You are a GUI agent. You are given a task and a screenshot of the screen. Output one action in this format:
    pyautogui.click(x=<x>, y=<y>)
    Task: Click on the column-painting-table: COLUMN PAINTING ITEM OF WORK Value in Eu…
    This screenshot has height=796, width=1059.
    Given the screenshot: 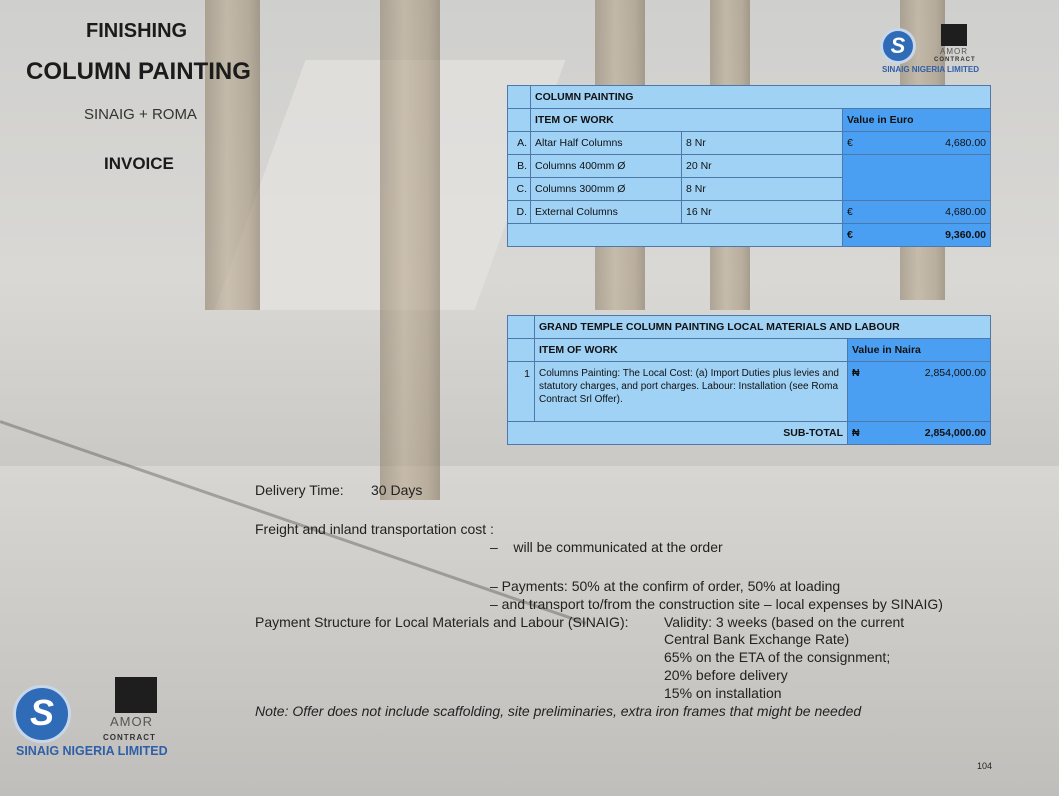 What is the action you would take?
    pyautogui.click(x=749, y=166)
    